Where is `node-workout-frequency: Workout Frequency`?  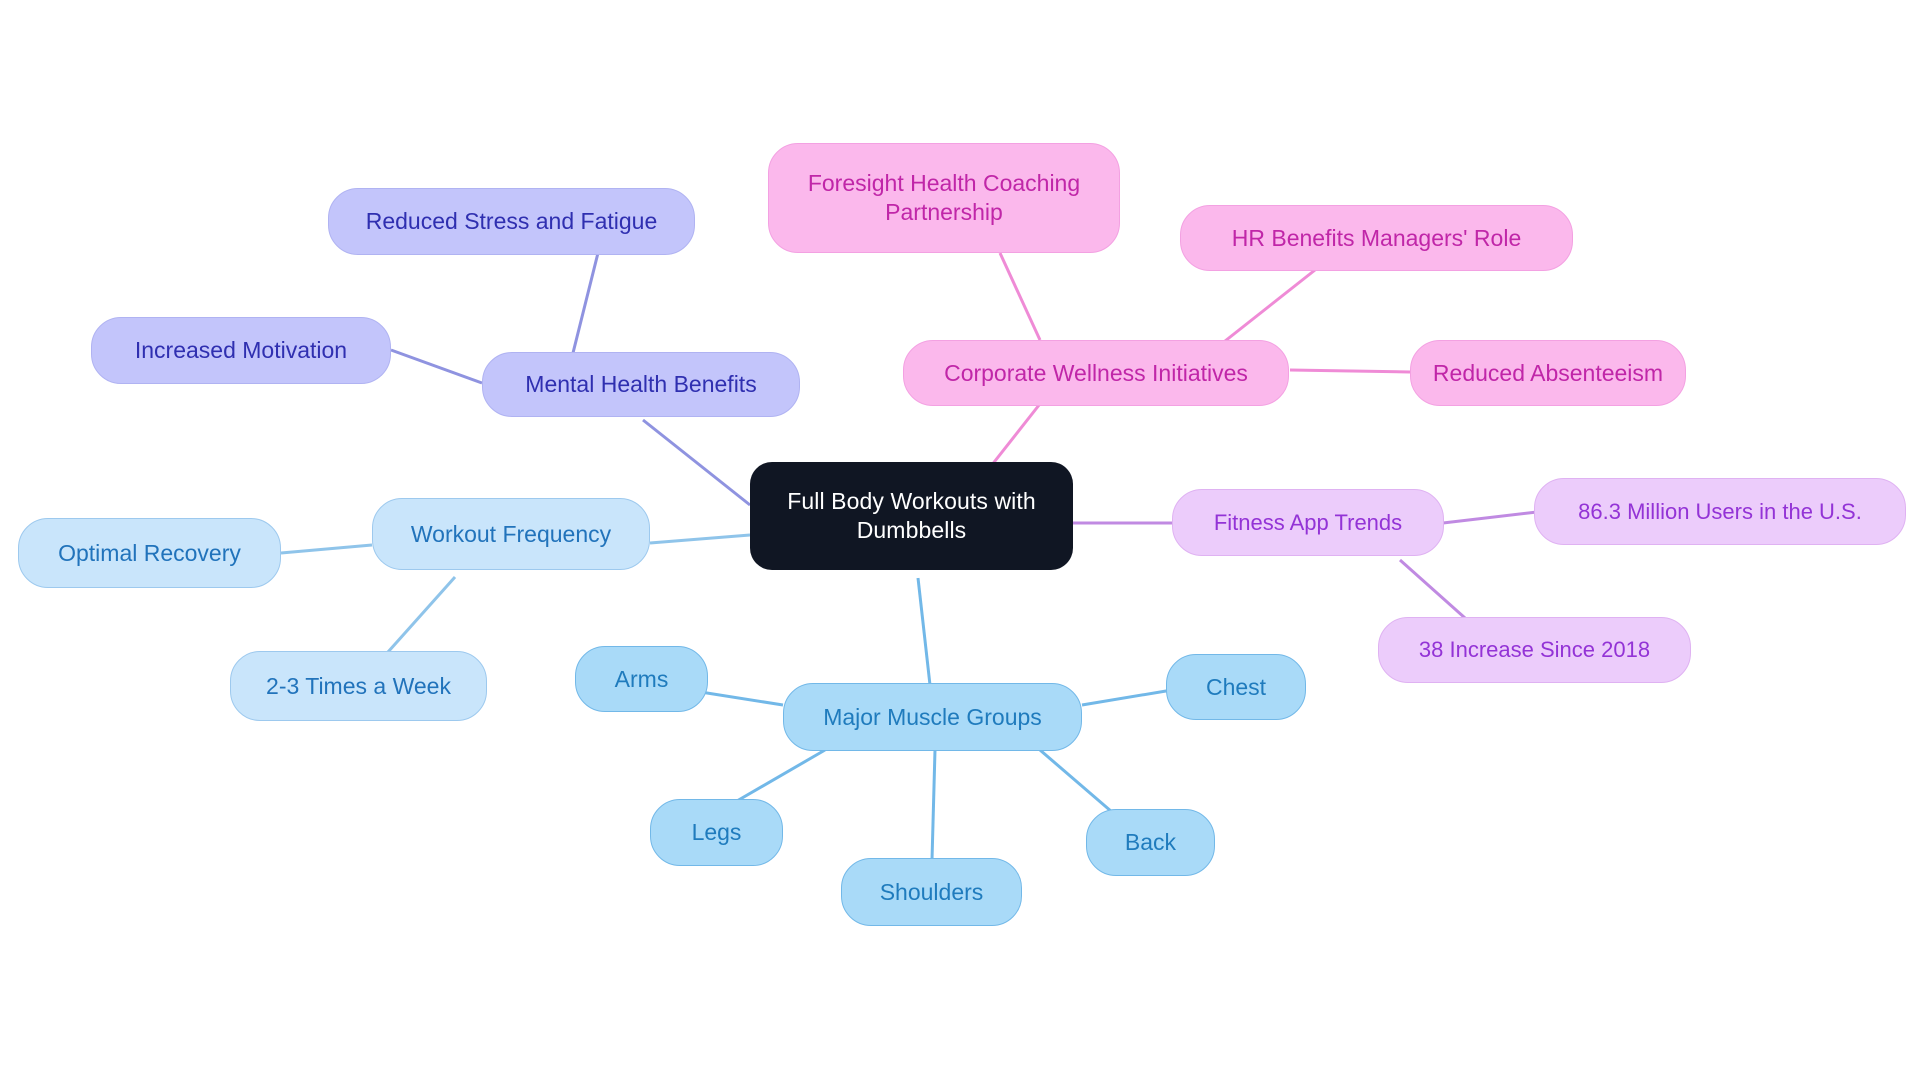 node-workout-frequency: Workout Frequency is located at coordinates (511, 534).